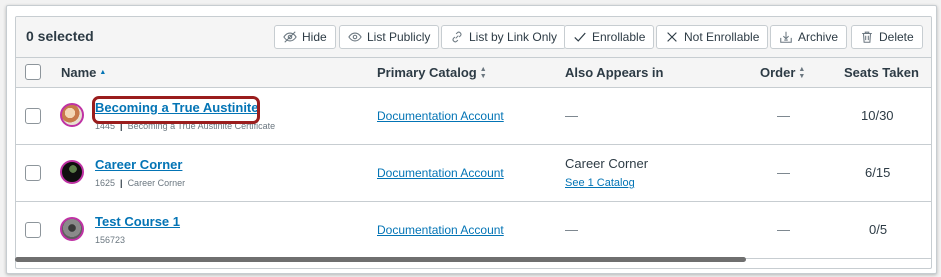 The height and width of the screenshot is (277, 941). Describe the element at coordinates (137, 221) in the screenshot. I see `course-title-link: Test Course 1` at that location.